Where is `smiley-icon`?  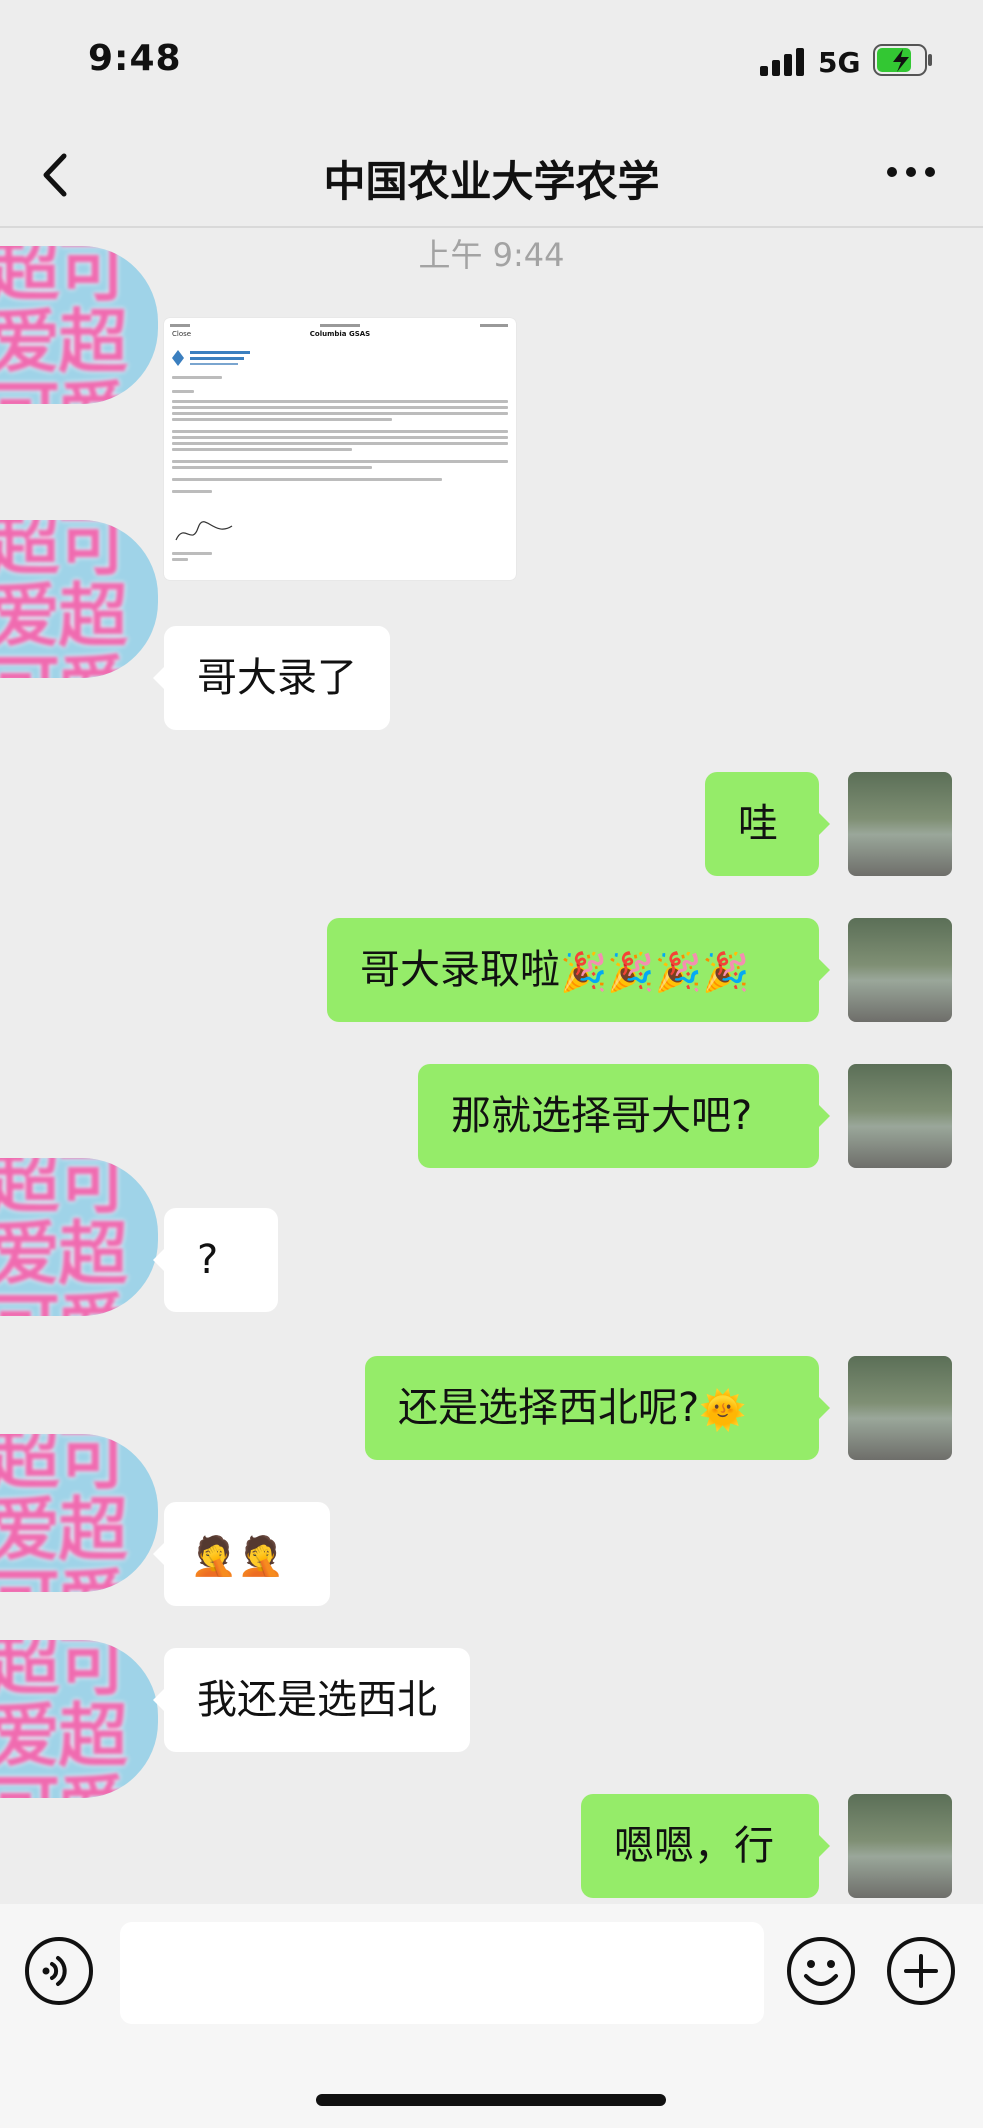
smiley-icon is located at coordinates (821, 1971).